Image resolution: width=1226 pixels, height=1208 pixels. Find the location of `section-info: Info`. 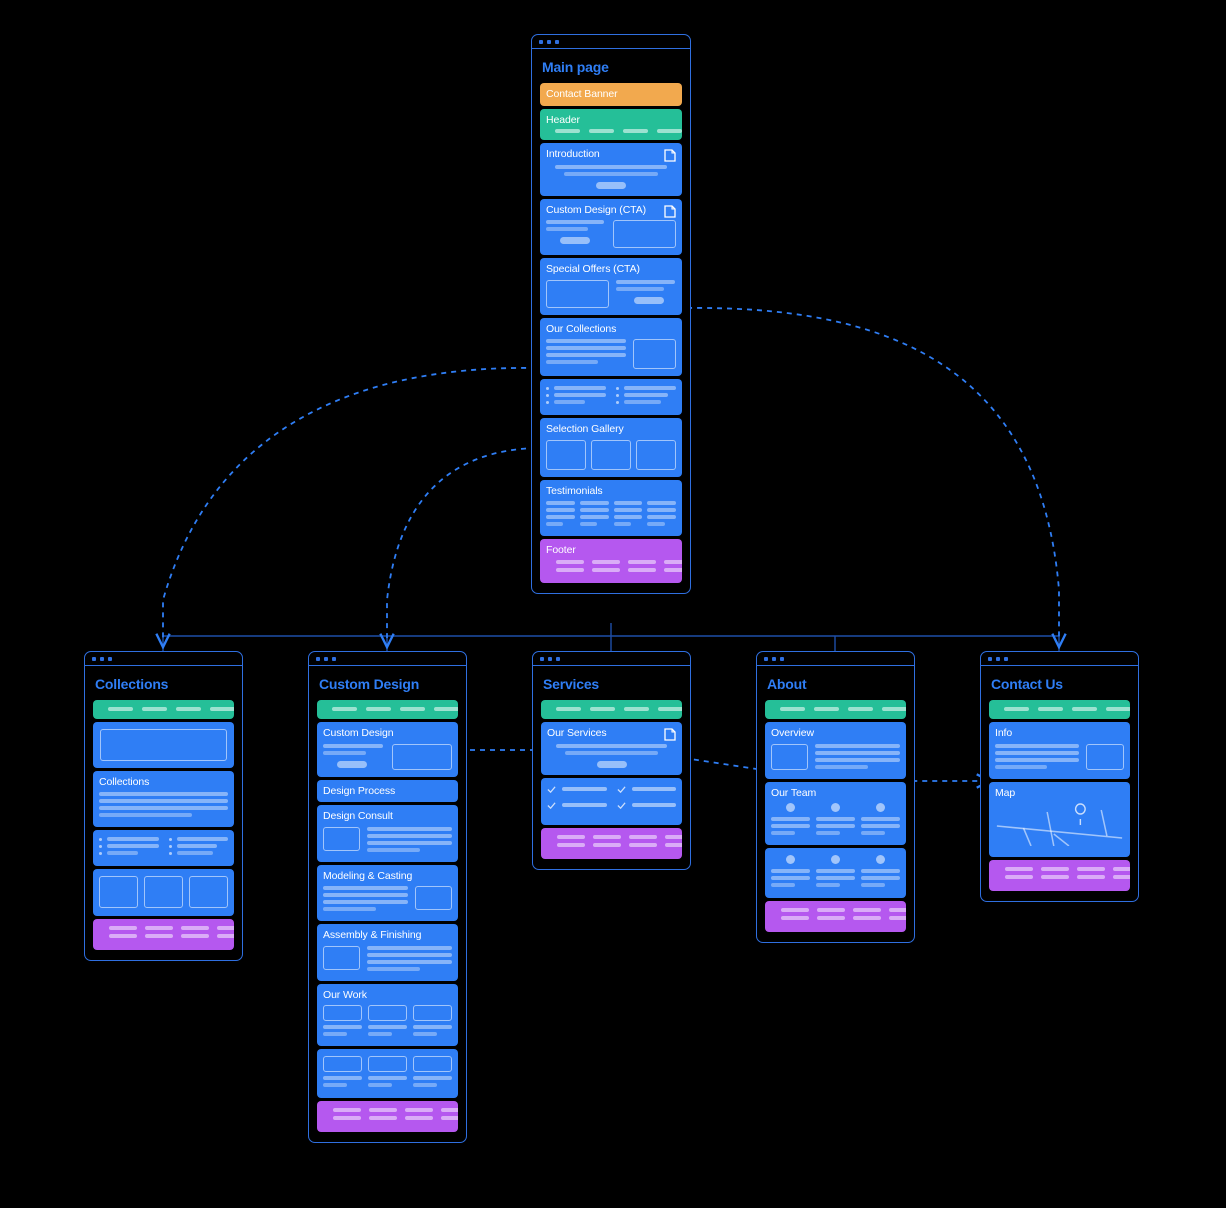

section-info: Info is located at coordinates (1059, 750).